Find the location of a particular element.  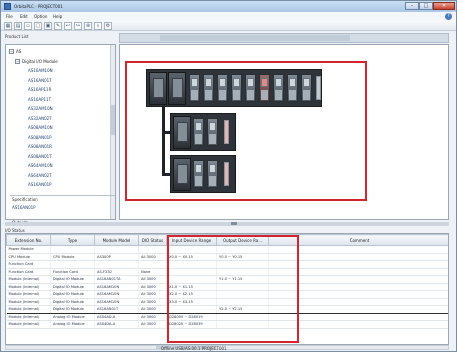

save-icon: ▫ is located at coordinates (28, 26).